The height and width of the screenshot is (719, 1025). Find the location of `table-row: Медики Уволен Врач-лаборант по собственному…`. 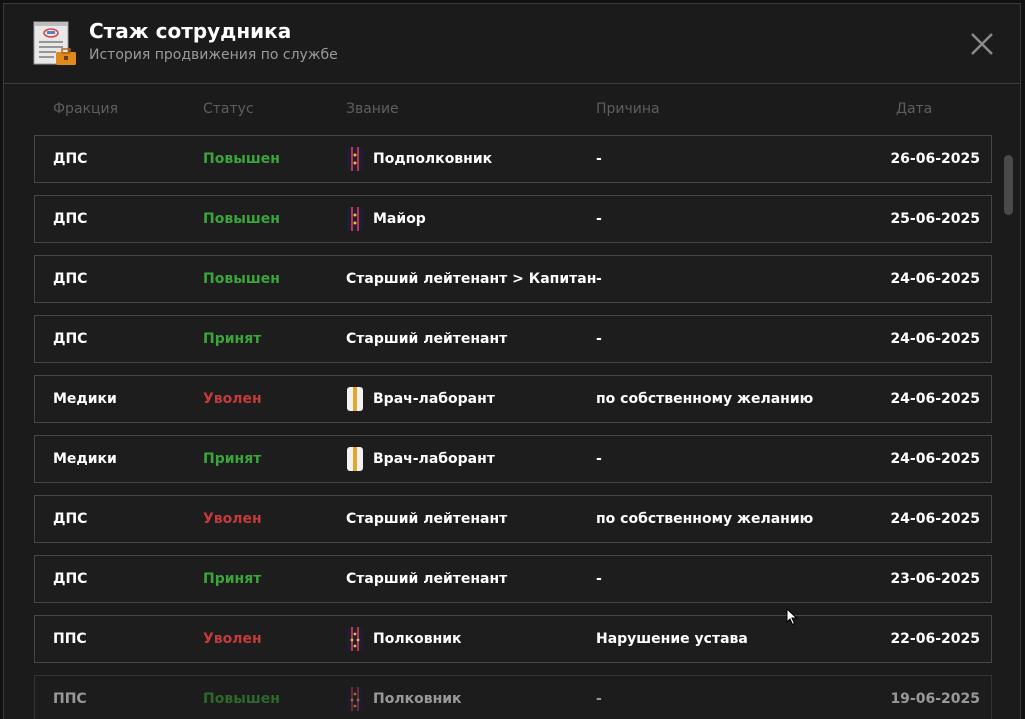

table-row: Медики Уволен Врач-лаборант по собственному… is located at coordinates (513, 399).